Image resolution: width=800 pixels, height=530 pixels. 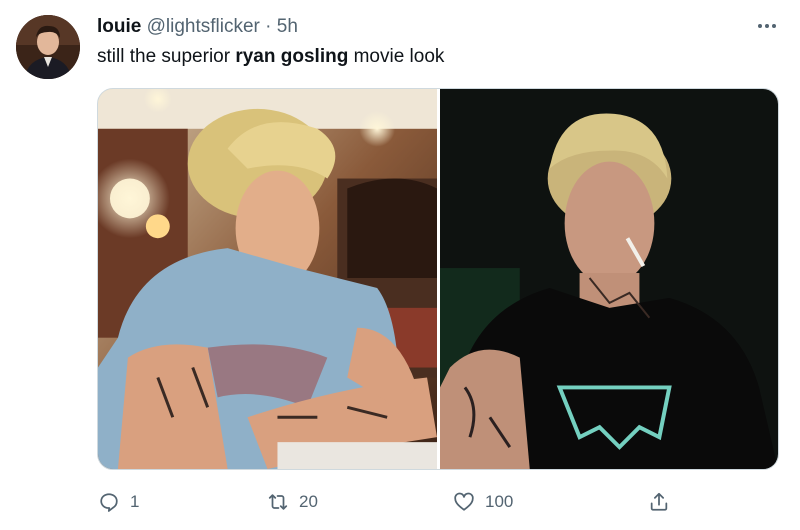 What do you see at coordinates (203, 26) in the screenshot?
I see `author-handle: @lightsflicker` at bounding box center [203, 26].